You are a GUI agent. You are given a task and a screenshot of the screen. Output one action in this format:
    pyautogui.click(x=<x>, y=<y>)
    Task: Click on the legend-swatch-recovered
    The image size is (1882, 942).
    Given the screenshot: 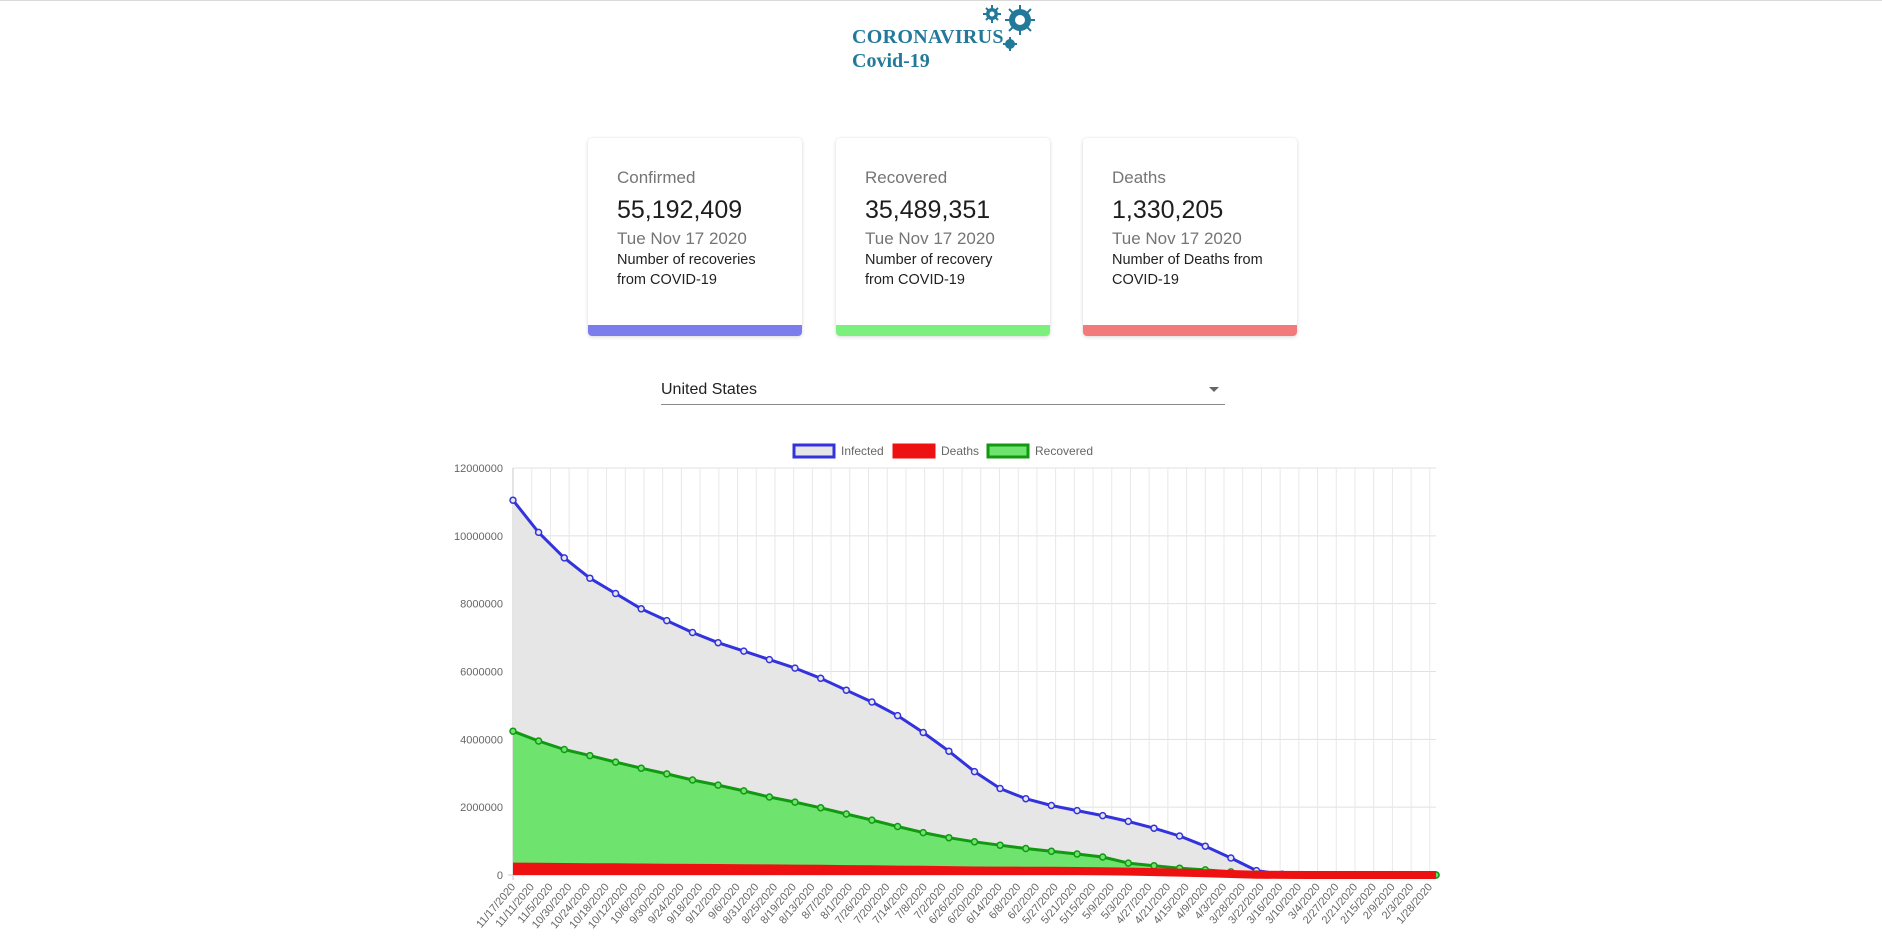 What is the action you would take?
    pyautogui.click(x=1008, y=451)
    